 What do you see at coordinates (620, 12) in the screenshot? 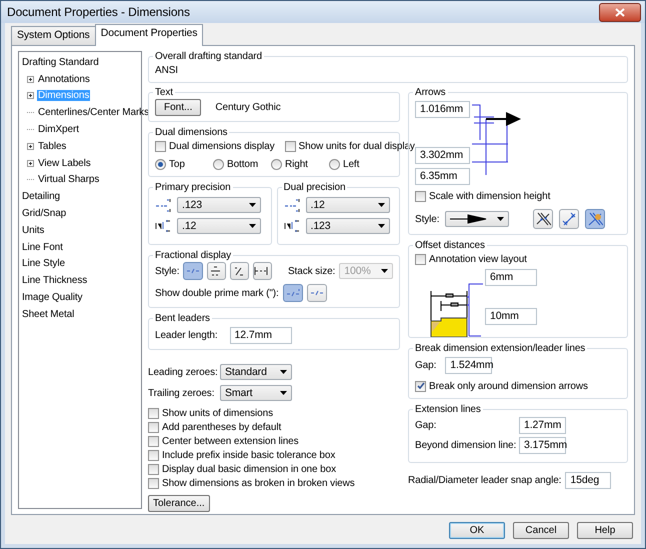
I see `close-button` at bounding box center [620, 12].